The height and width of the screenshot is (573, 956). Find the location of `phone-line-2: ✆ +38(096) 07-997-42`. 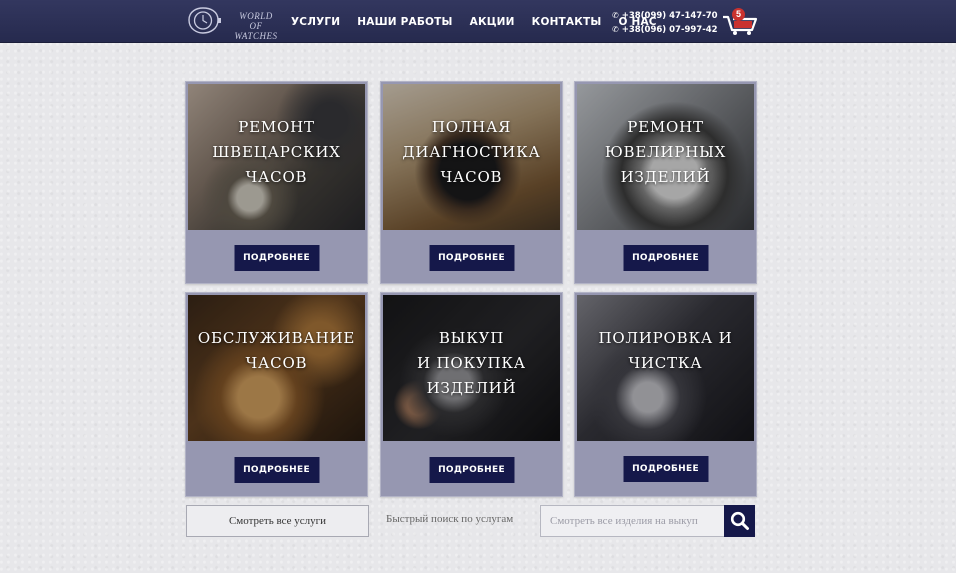

phone-line-2: ✆ +38(096) 07-997-42 is located at coordinates (665, 30).